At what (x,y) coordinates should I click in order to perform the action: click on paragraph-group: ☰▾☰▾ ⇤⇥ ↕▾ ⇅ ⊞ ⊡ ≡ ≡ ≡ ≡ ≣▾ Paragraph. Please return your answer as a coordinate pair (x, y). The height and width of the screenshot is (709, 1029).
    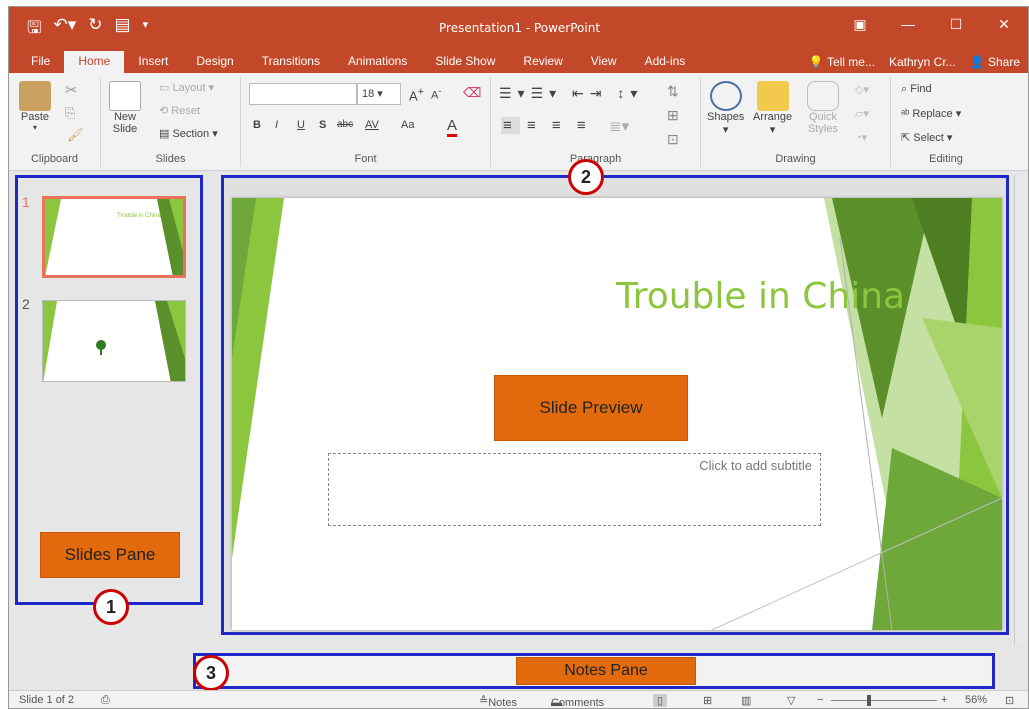
    Looking at the image, I should click on (596, 122).